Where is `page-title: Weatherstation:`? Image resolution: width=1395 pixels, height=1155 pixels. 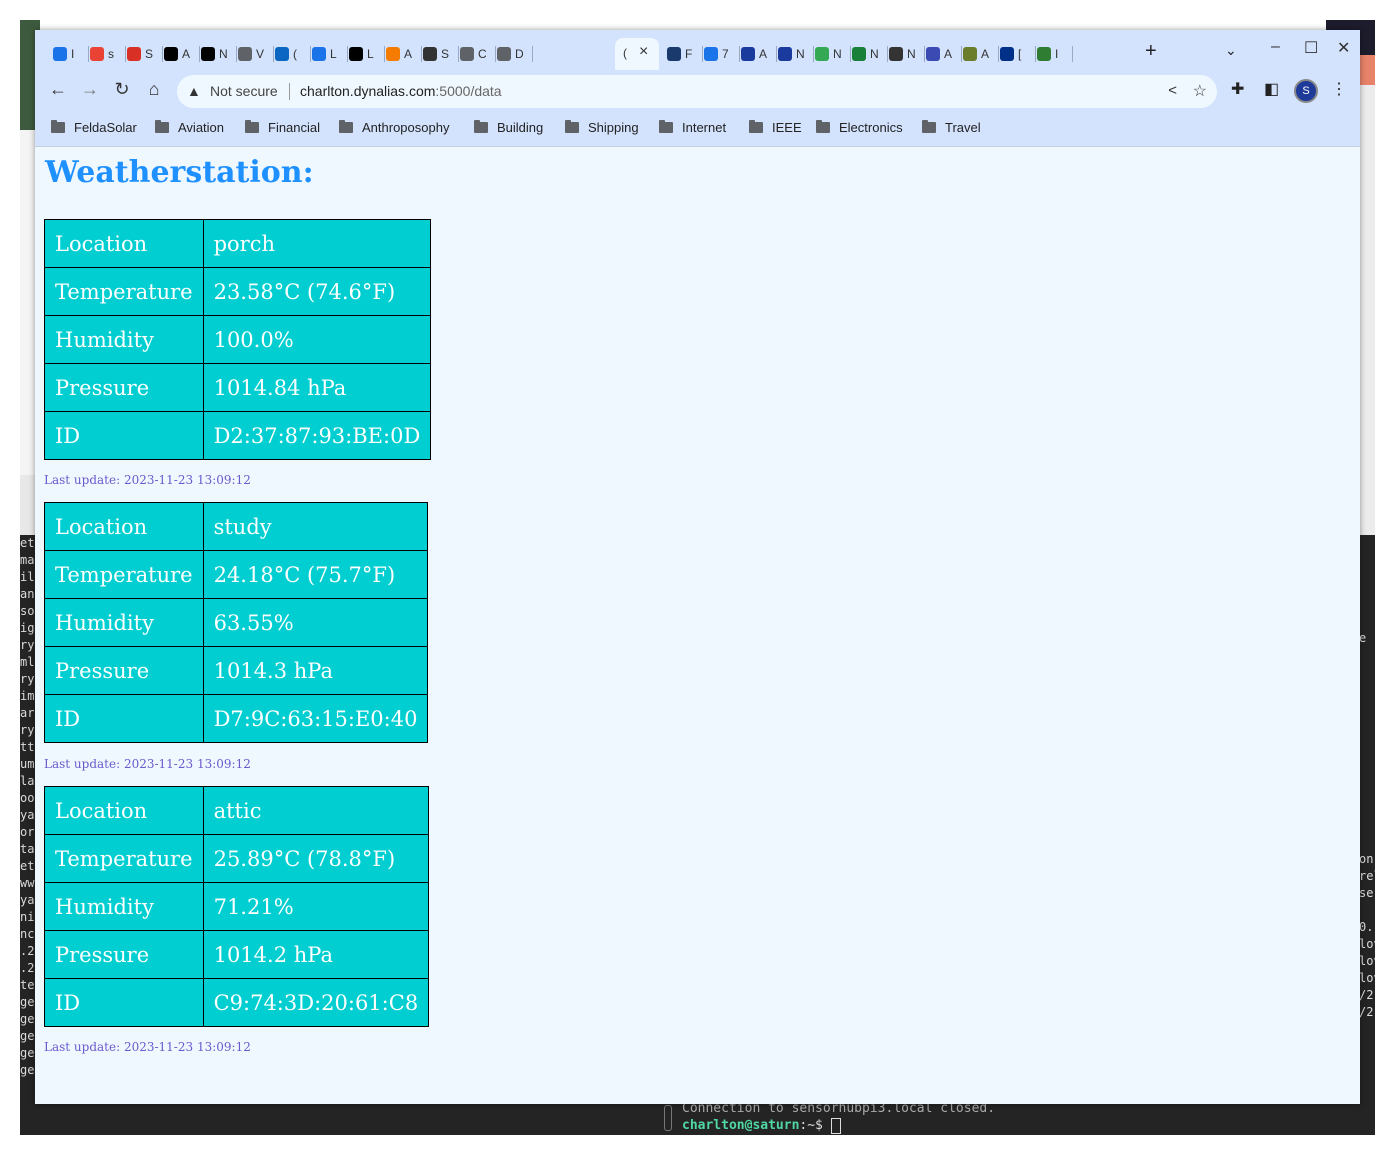
page-title: Weatherstation: is located at coordinates (179, 172).